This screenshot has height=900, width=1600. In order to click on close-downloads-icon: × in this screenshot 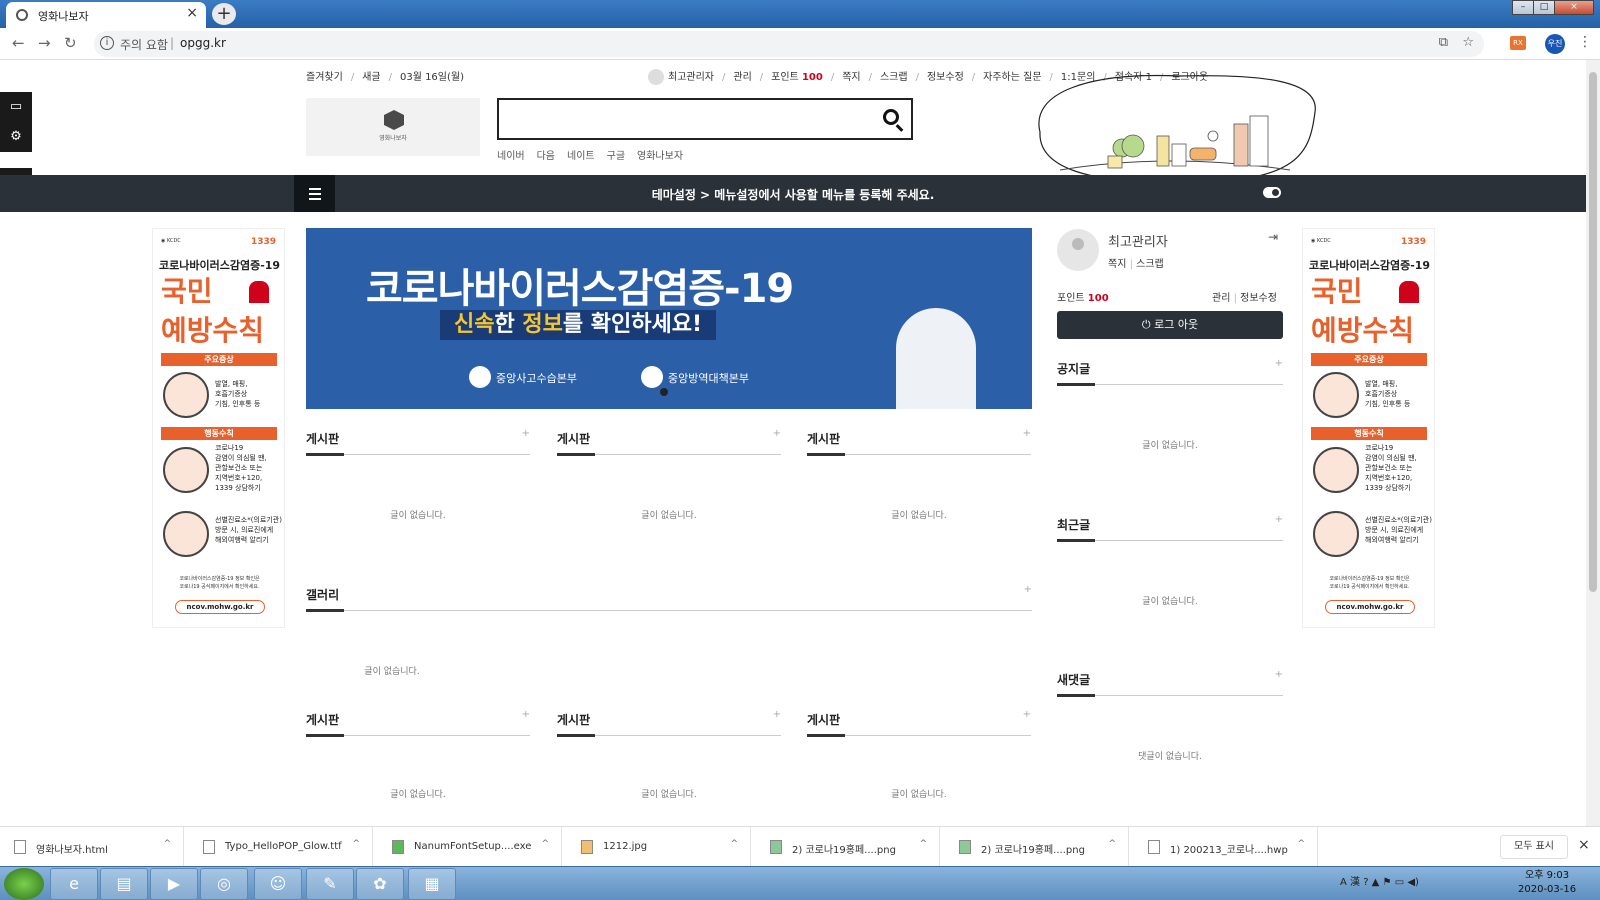, I will do `click(1584, 845)`.